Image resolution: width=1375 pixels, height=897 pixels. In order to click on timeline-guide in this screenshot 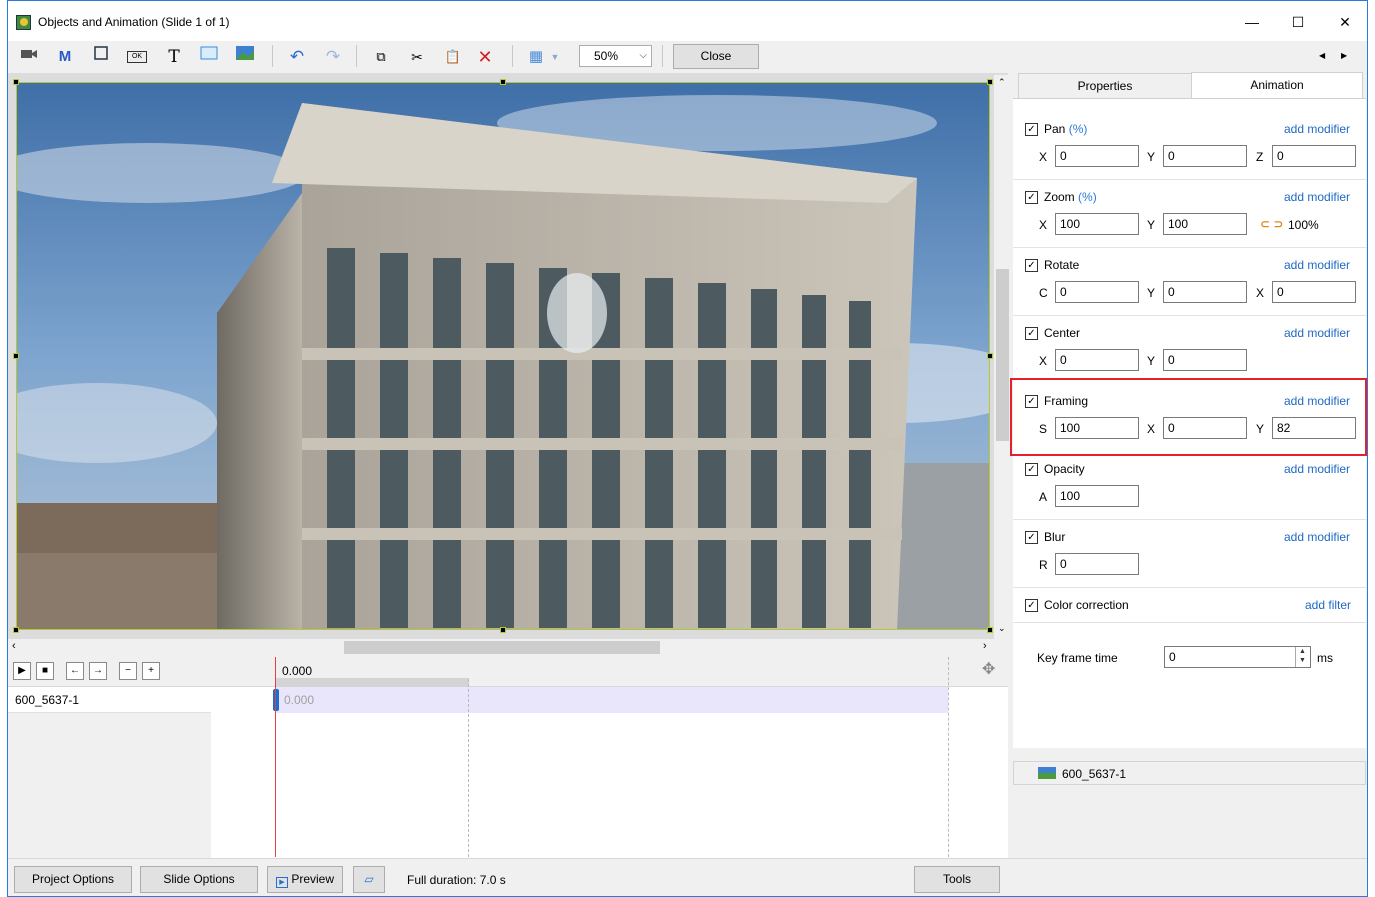, I will do `click(468, 768)`.